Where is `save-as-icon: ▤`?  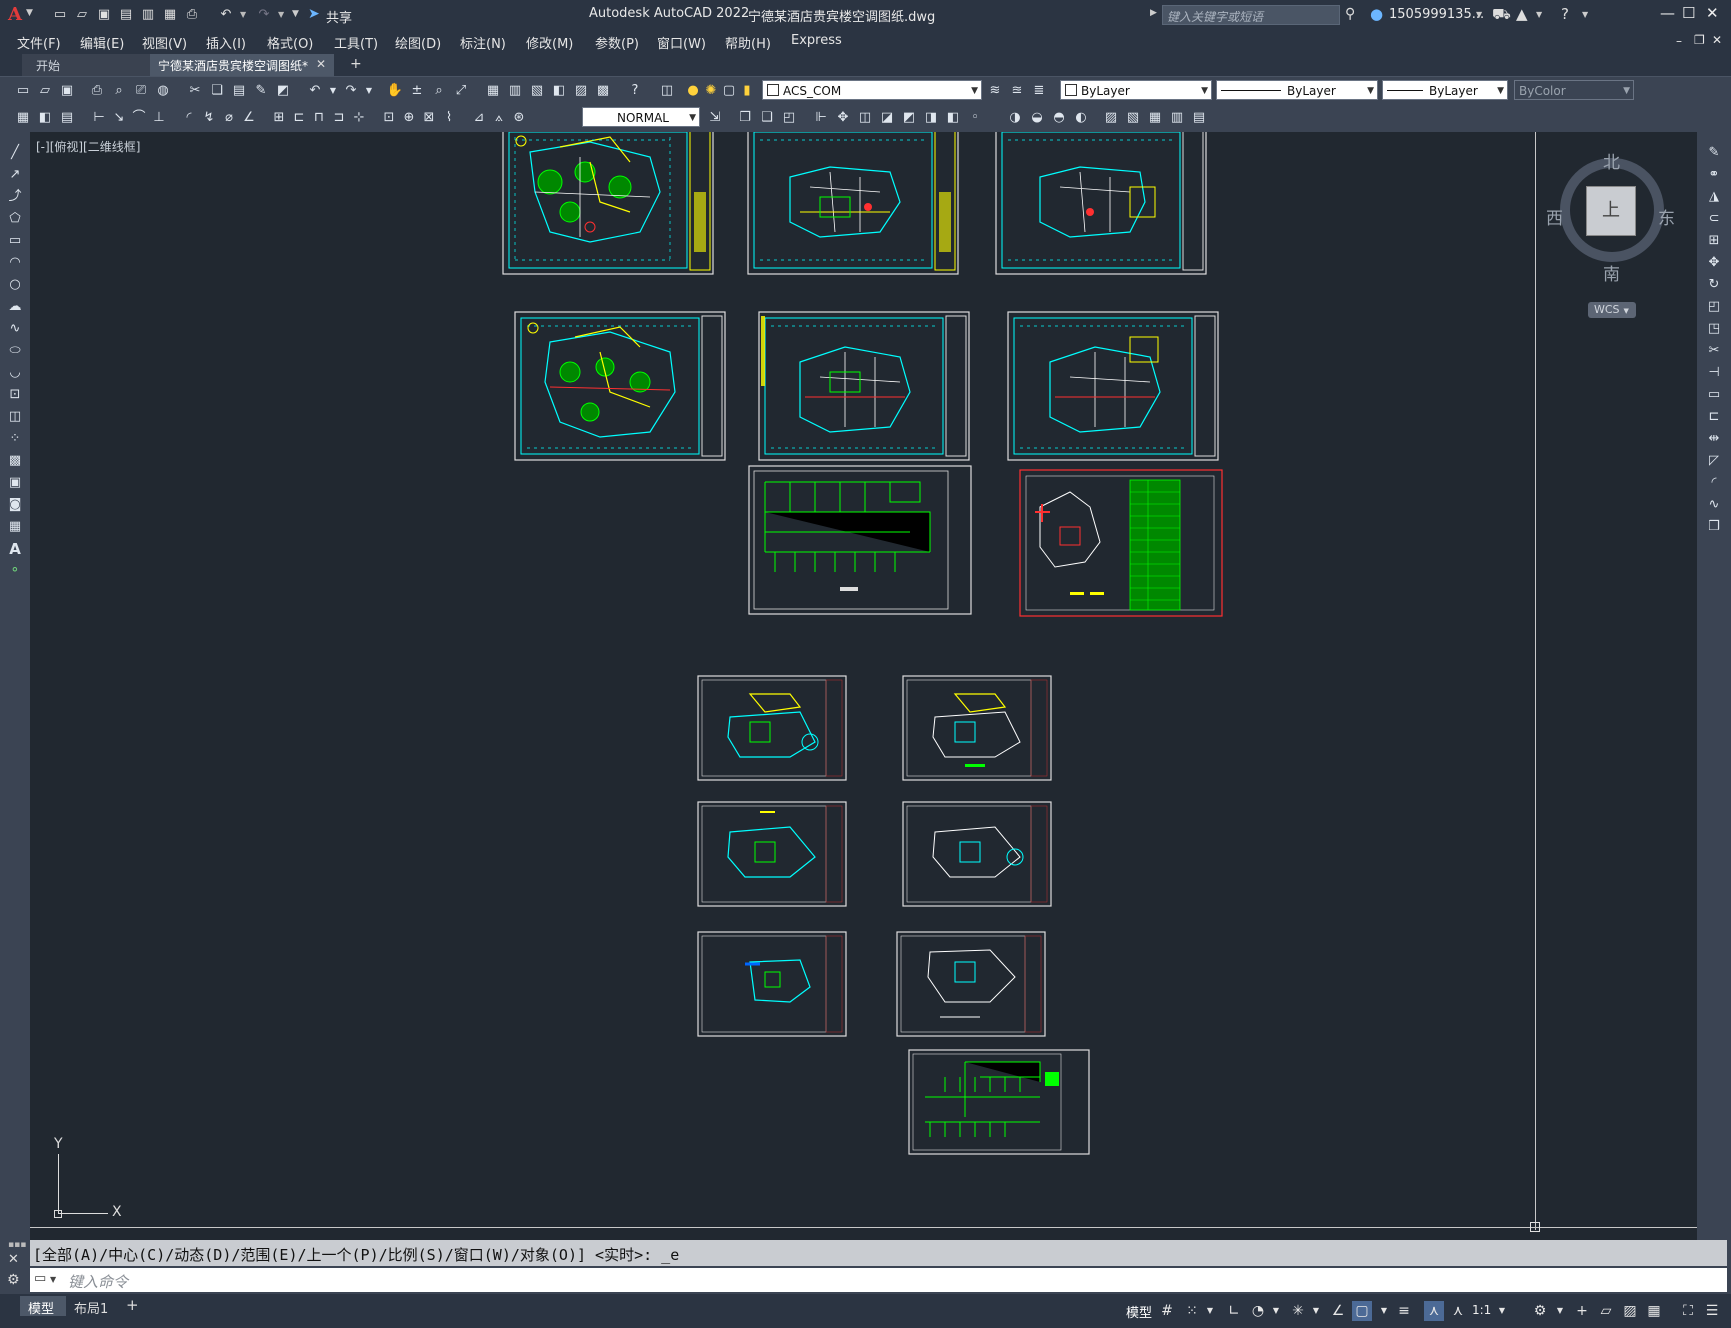
save-as-icon: ▤ is located at coordinates (126, 15).